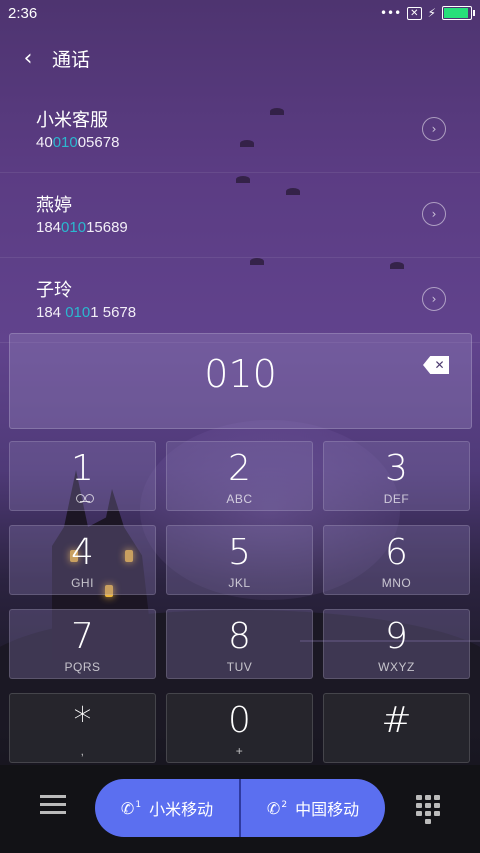 The height and width of the screenshot is (853, 480). I want to click on key-digit: 1, so click(82, 468).